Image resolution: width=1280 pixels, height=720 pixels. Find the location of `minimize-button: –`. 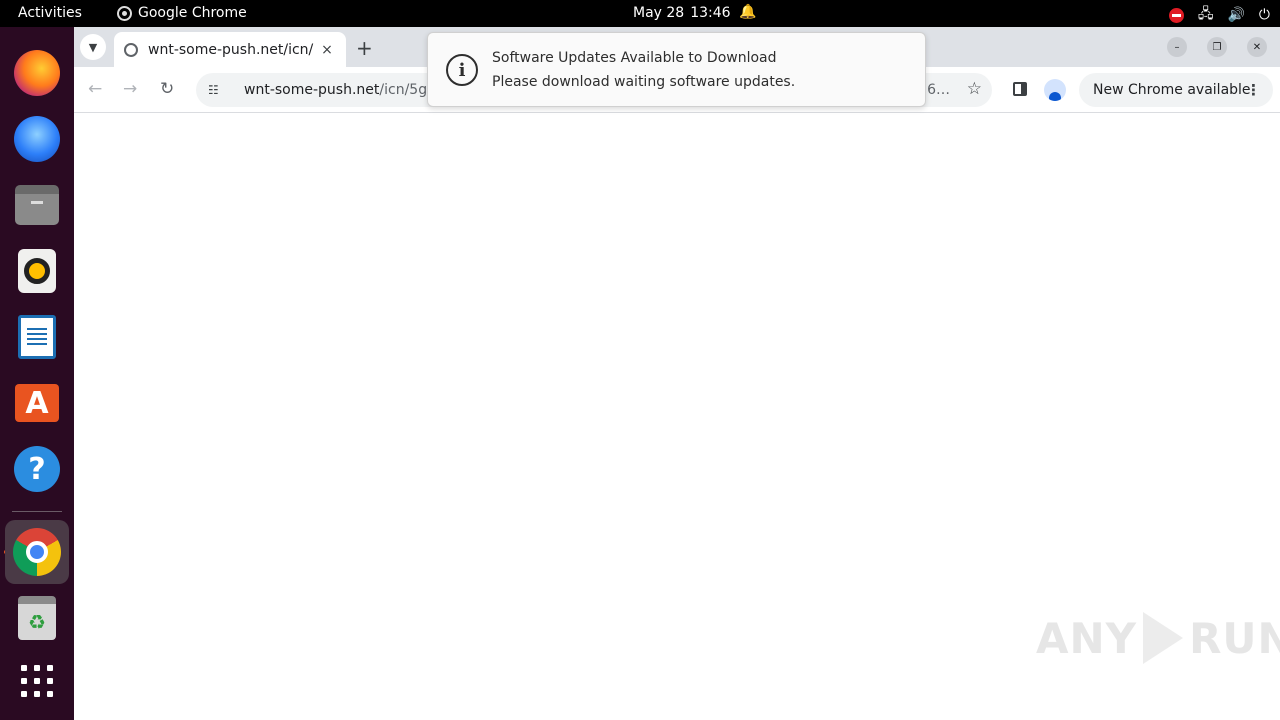

minimize-button: – is located at coordinates (1177, 47).